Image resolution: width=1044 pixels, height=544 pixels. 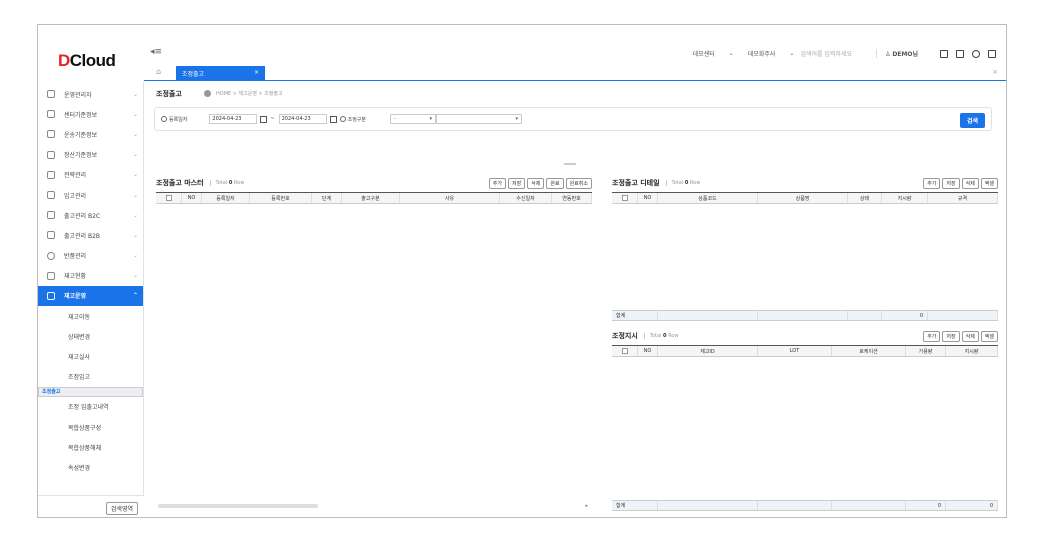 I want to click on sidebar-item-strategy: 전략관리 ⌄, so click(x=90, y=175).